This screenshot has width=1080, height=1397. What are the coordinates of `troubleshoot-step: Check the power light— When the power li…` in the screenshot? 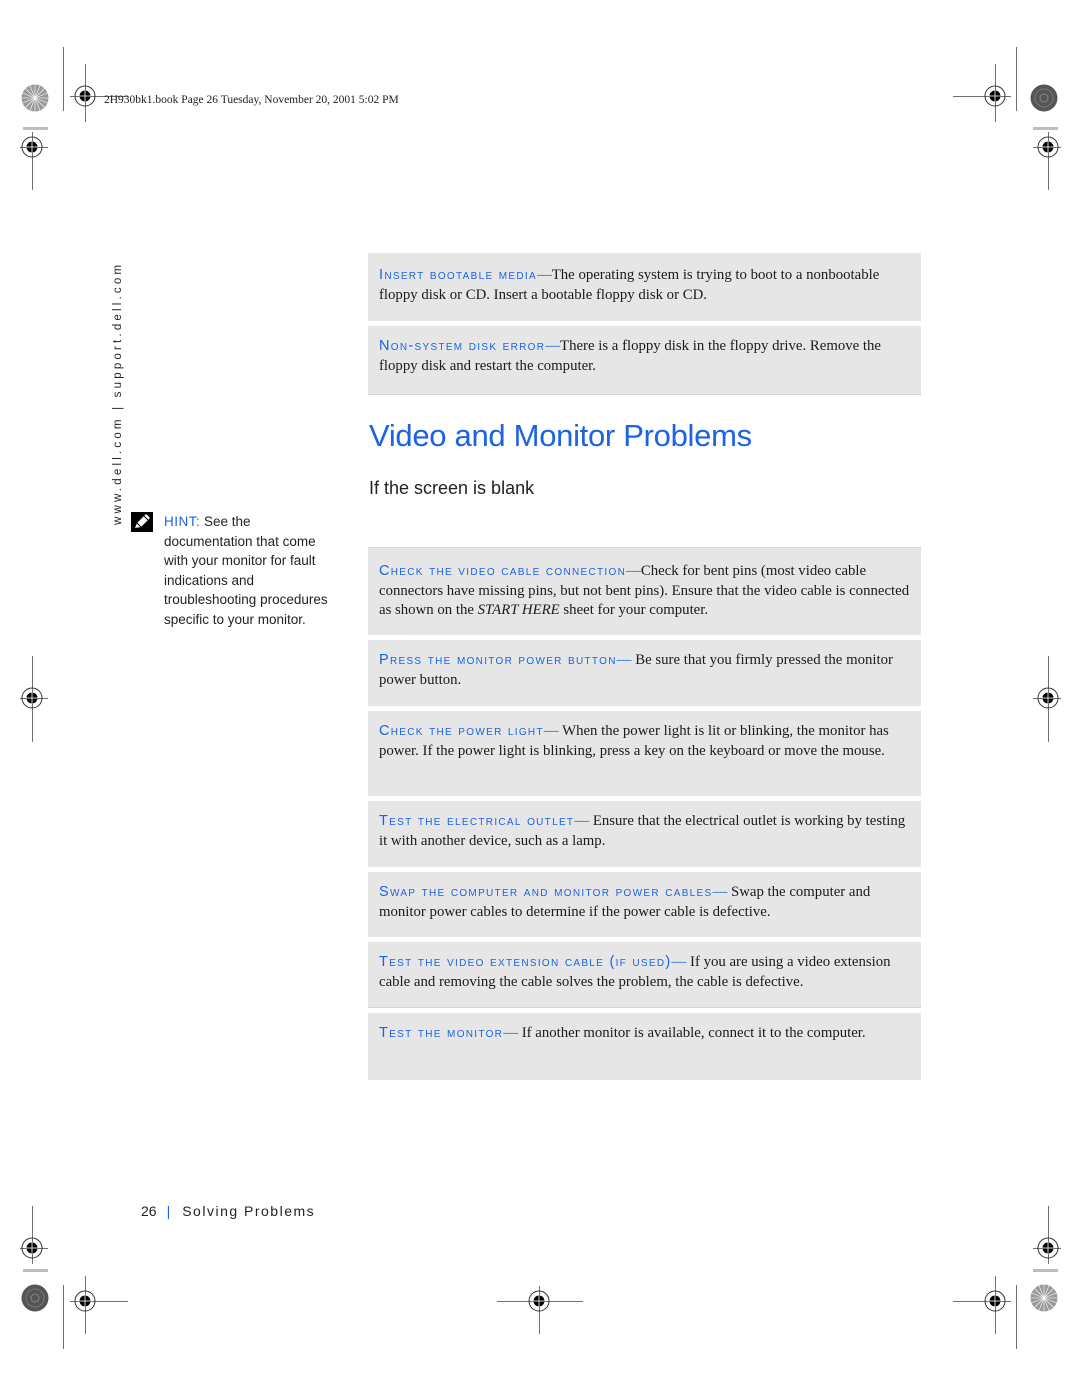 It's located at (644, 753).